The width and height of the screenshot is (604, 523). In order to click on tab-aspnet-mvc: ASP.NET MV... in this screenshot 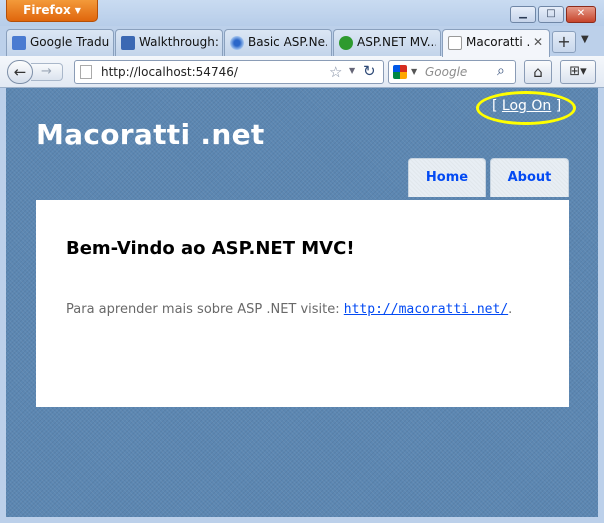, I will do `click(387, 42)`.